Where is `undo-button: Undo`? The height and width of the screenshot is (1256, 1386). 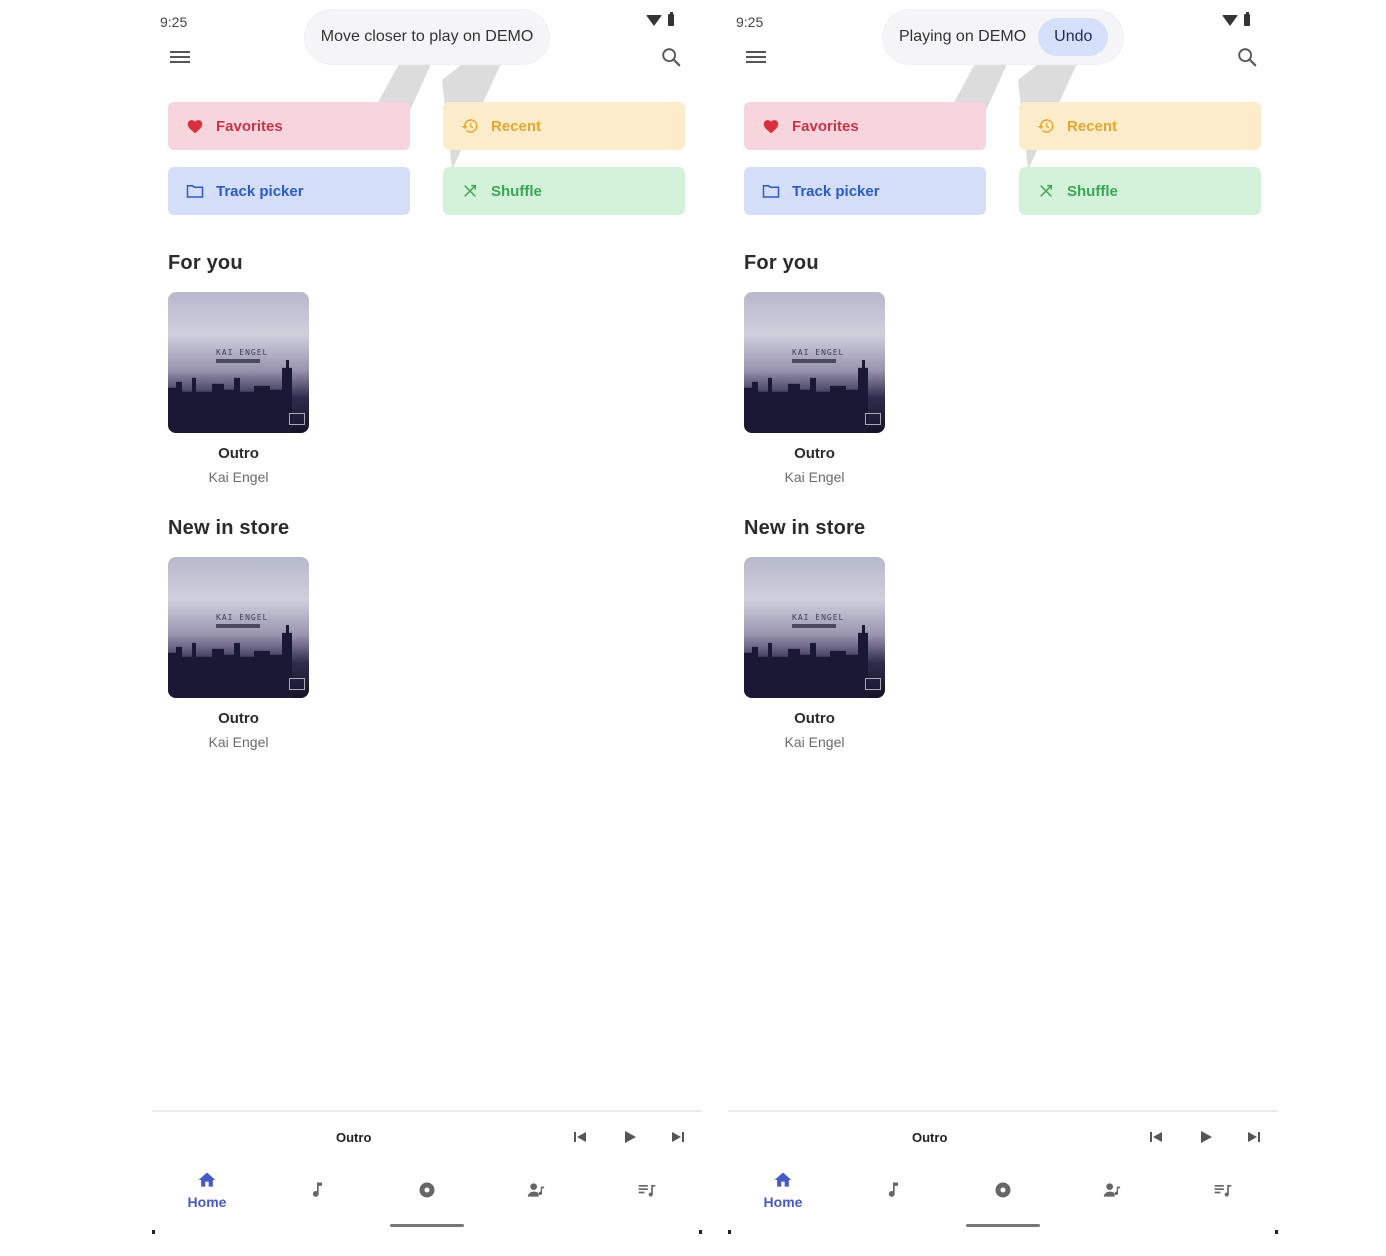
undo-button: Undo is located at coordinates (1073, 37).